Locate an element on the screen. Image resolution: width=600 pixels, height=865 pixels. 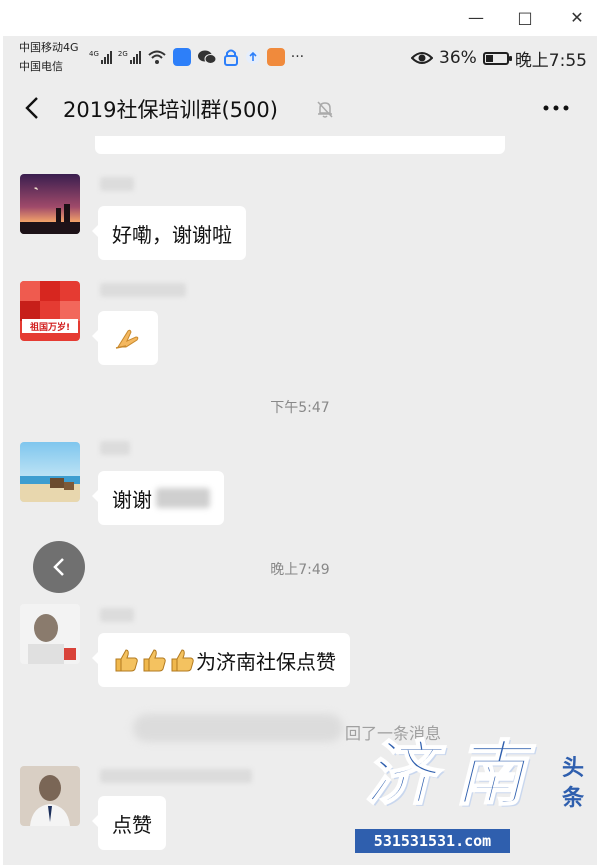
message-bubble: 谢谢 is located at coordinates (158, 498).